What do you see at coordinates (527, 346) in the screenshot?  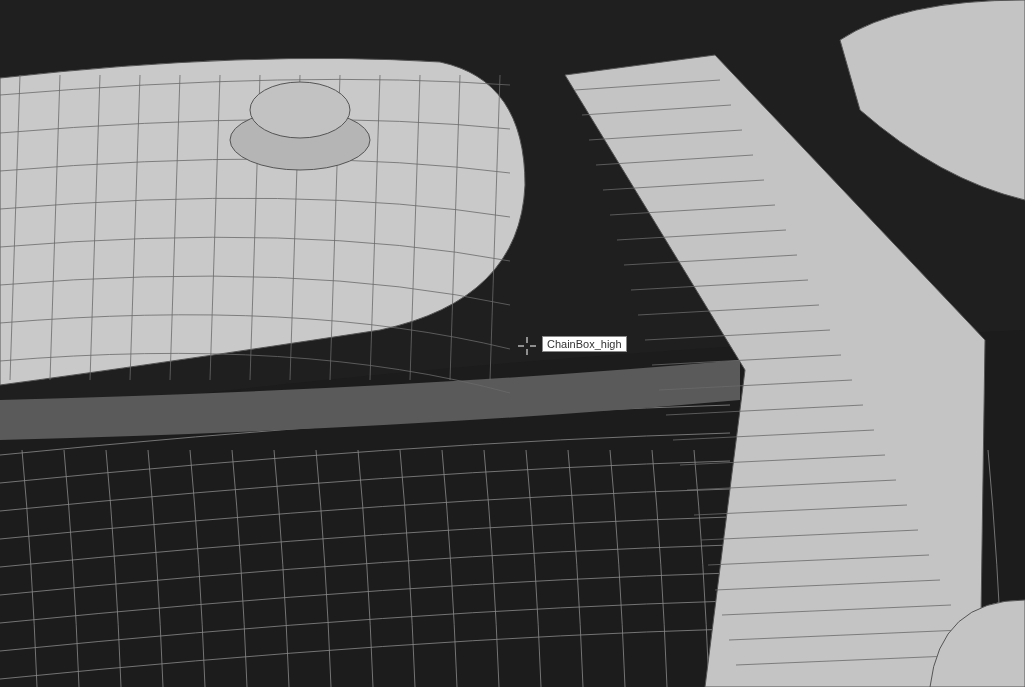 I see `crosshair-cursor-icon` at bounding box center [527, 346].